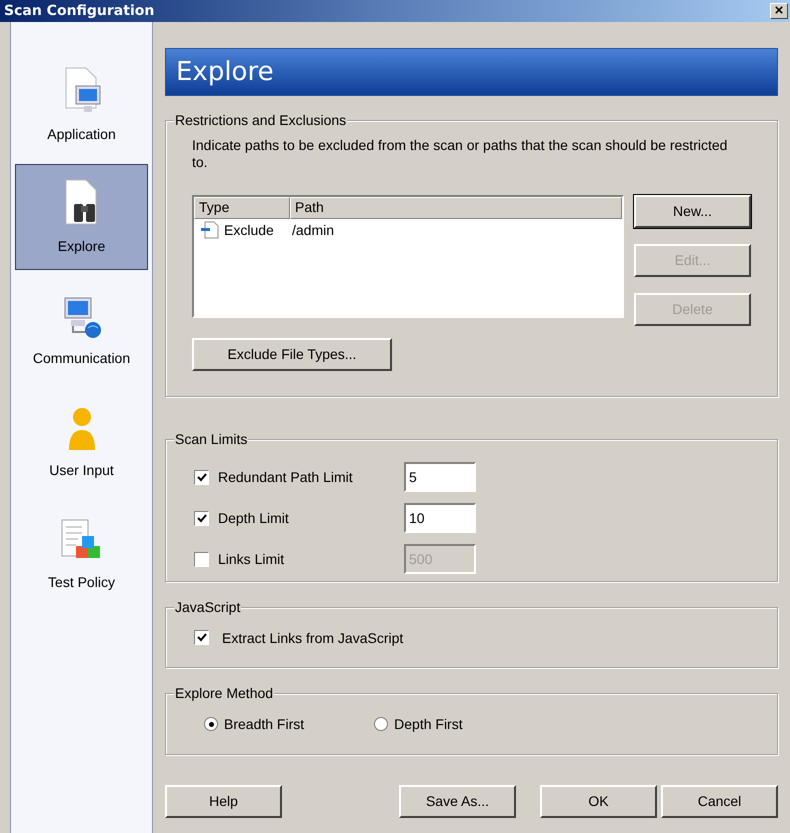  What do you see at coordinates (81, 358) in the screenshot?
I see `sidebar-label: Communication` at bounding box center [81, 358].